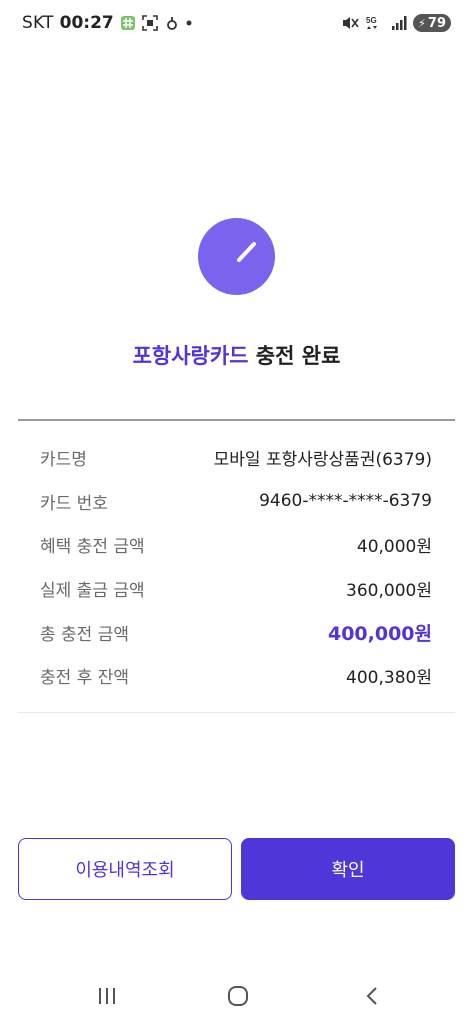  I want to click on detail-value: 400,380원, so click(389, 678).